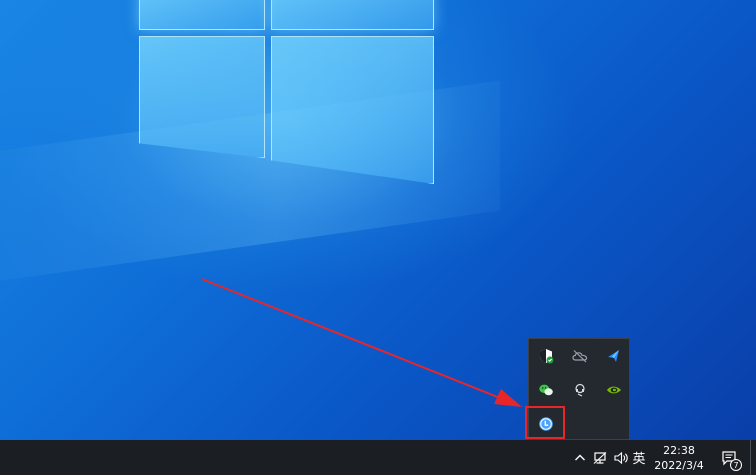  What do you see at coordinates (600, 457) in the screenshot?
I see `network-icon` at bounding box center [600, 457].